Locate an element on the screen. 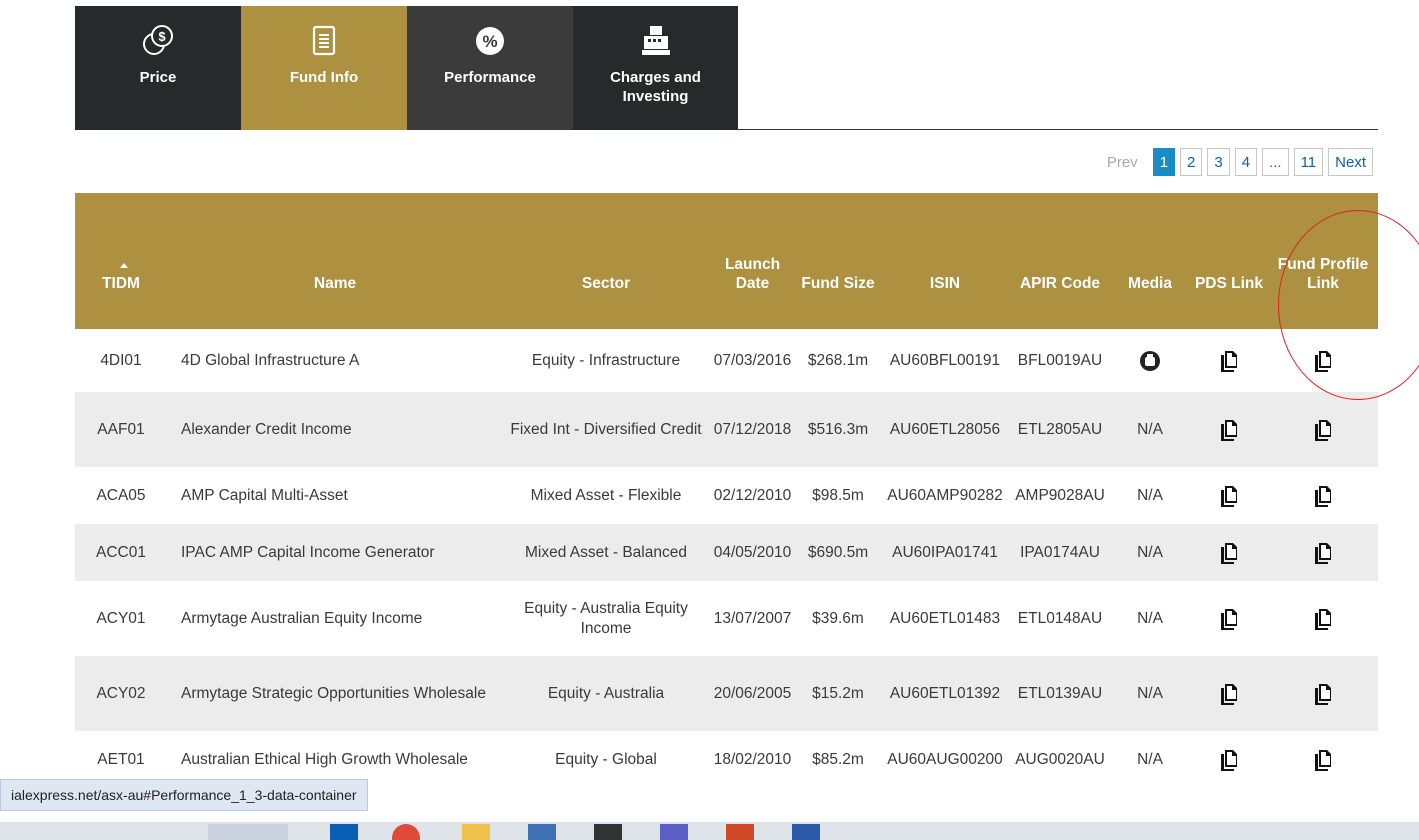  col-header-pds-link: PDS Link is located at coordinates (1229, 261).